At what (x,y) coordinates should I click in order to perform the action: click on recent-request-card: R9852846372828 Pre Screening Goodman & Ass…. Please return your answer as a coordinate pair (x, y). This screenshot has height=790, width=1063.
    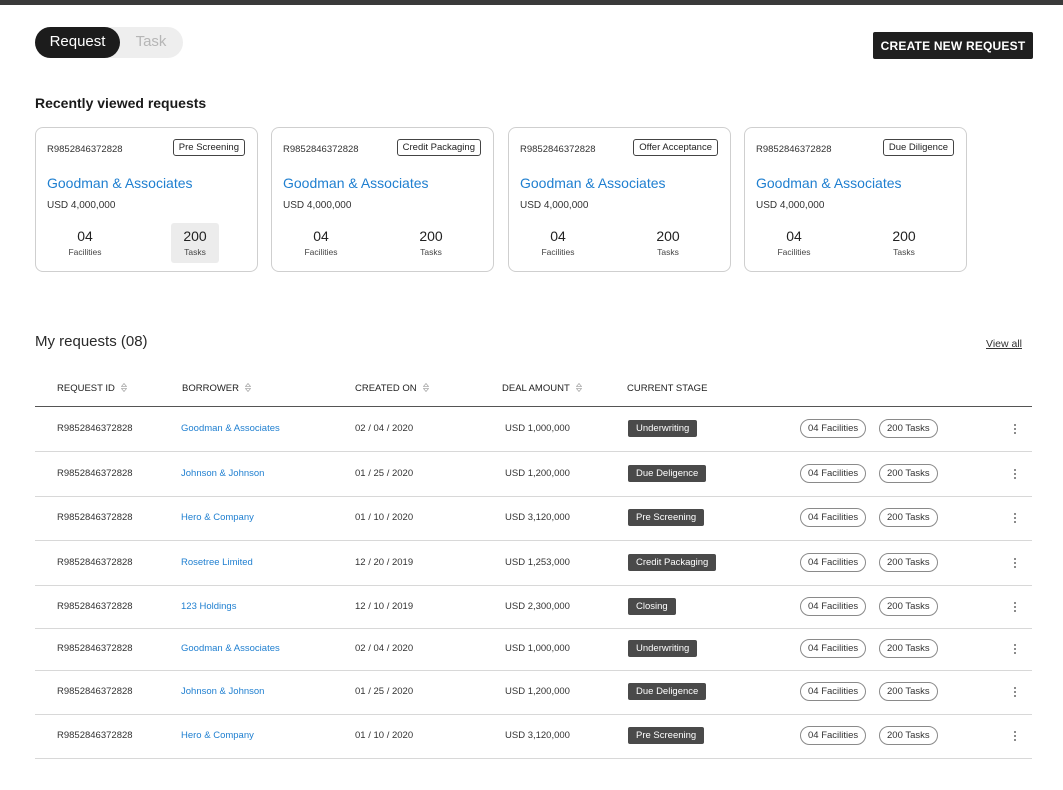
    Looking at the image, I should click on (146, 199).